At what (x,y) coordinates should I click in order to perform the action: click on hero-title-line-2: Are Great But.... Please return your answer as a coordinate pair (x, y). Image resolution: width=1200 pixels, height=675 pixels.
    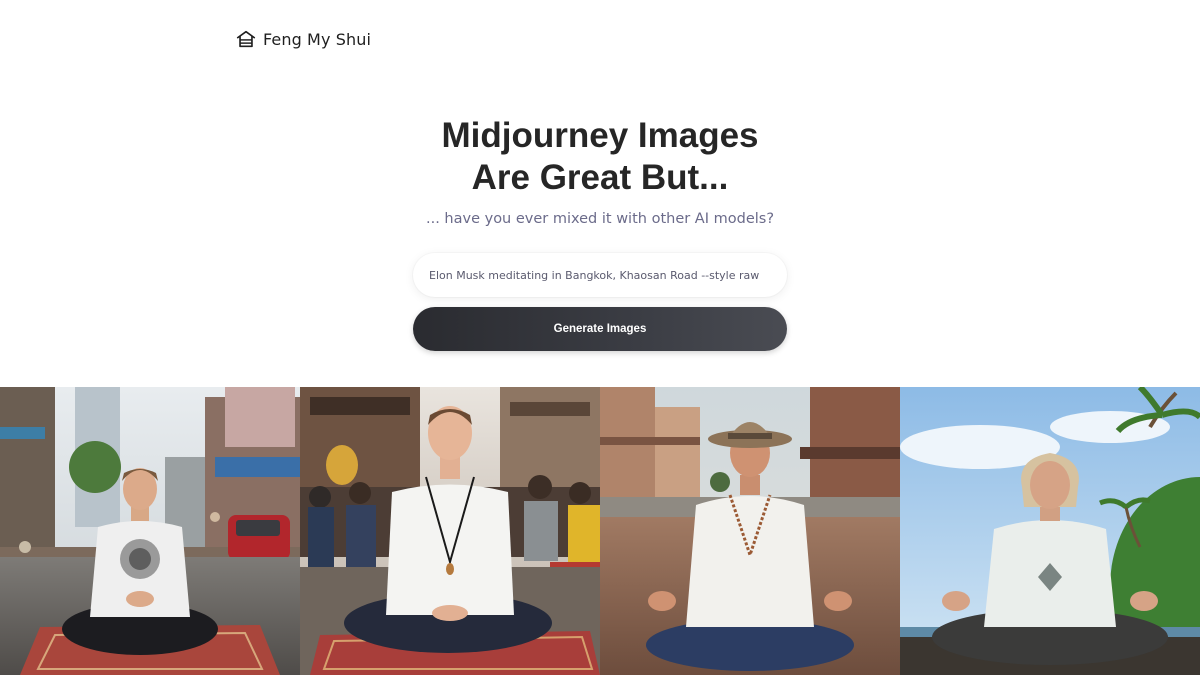
    Looking at the image, I should click on (600, 177).